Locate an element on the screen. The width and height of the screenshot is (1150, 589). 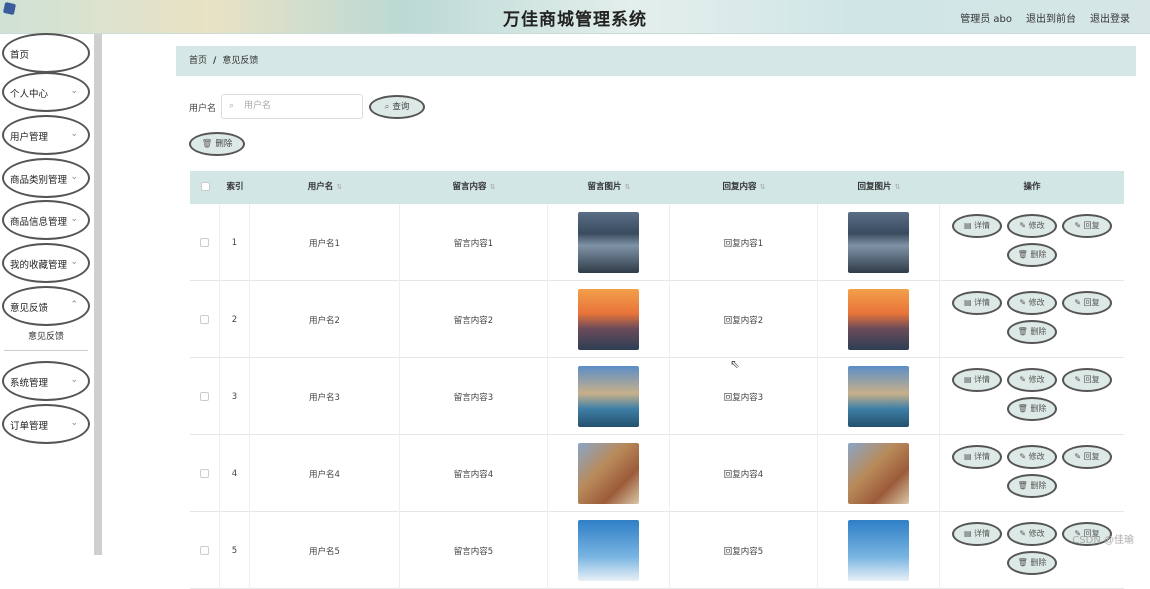
message-cell: 留言内容3 is located at coordinates (474, 396).